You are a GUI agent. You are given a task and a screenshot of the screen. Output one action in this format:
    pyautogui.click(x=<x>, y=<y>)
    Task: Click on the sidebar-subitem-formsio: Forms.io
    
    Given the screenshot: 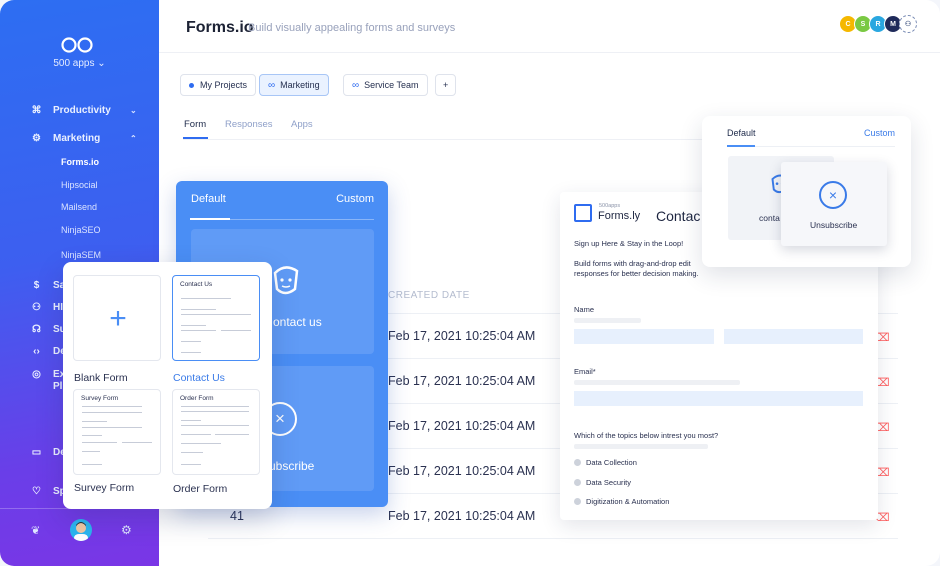 What is the action you would take?
    pyautogui.click(x=80, y=162)
    